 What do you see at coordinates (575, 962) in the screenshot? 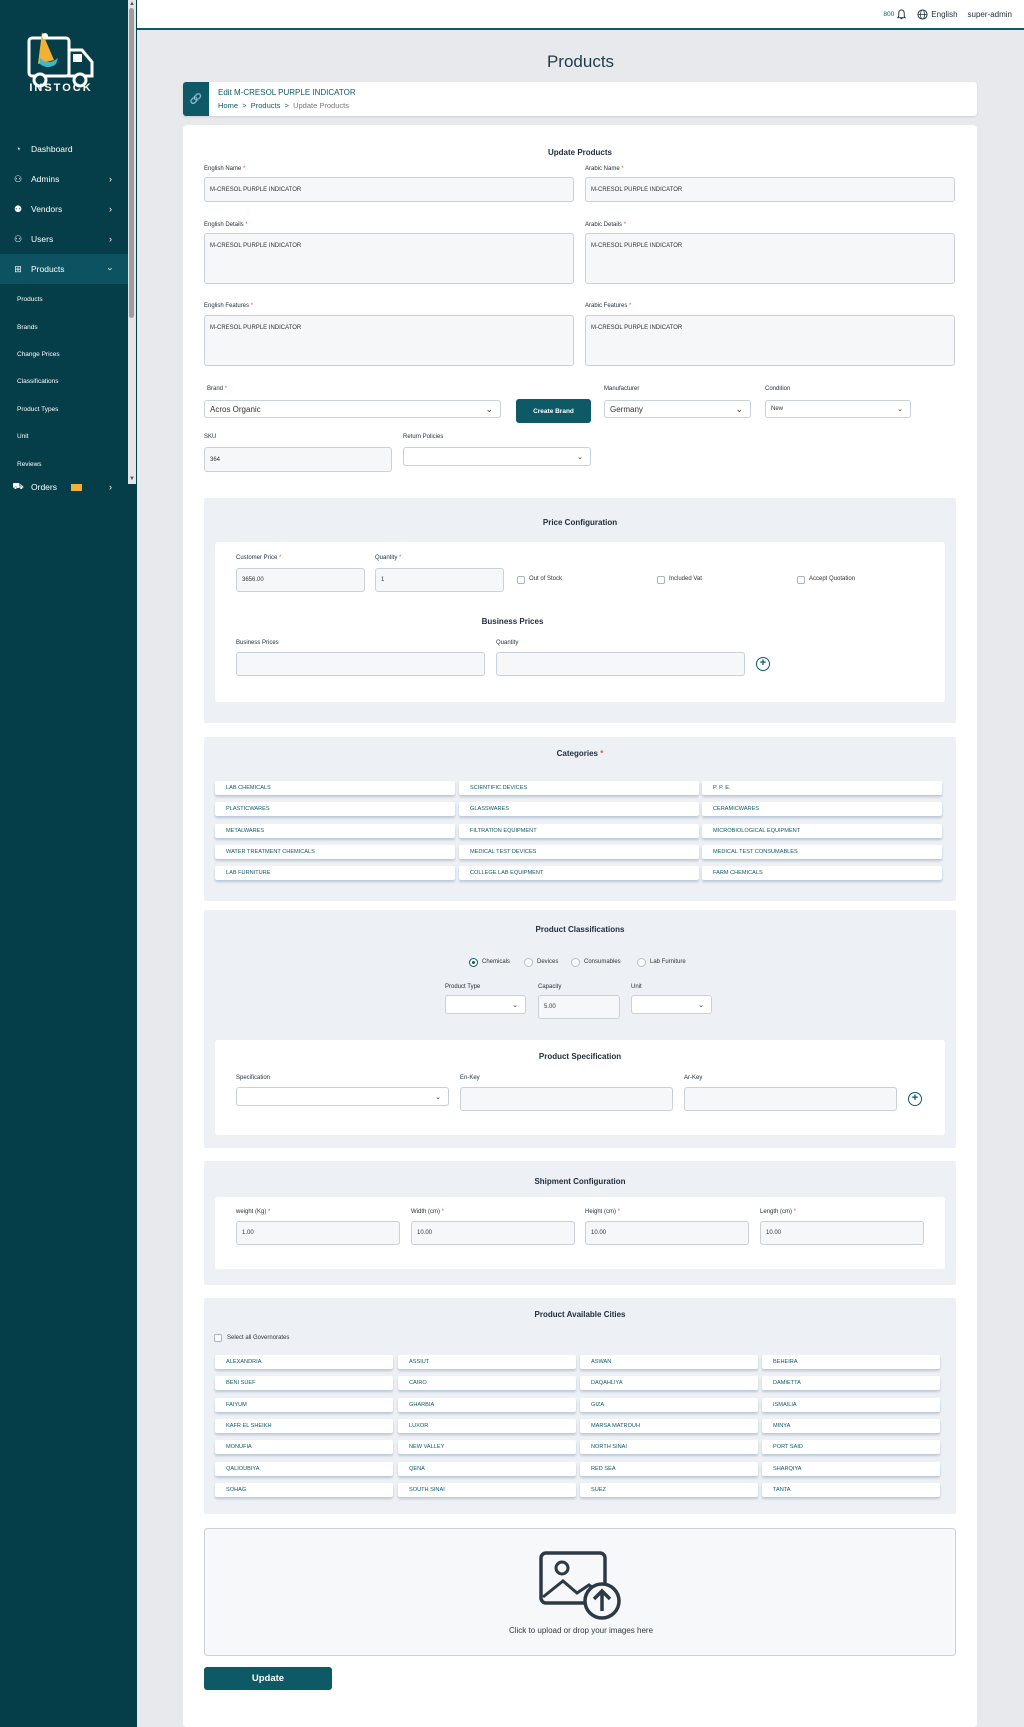
I see `radio-consumables` at bounding box center [575, 962].